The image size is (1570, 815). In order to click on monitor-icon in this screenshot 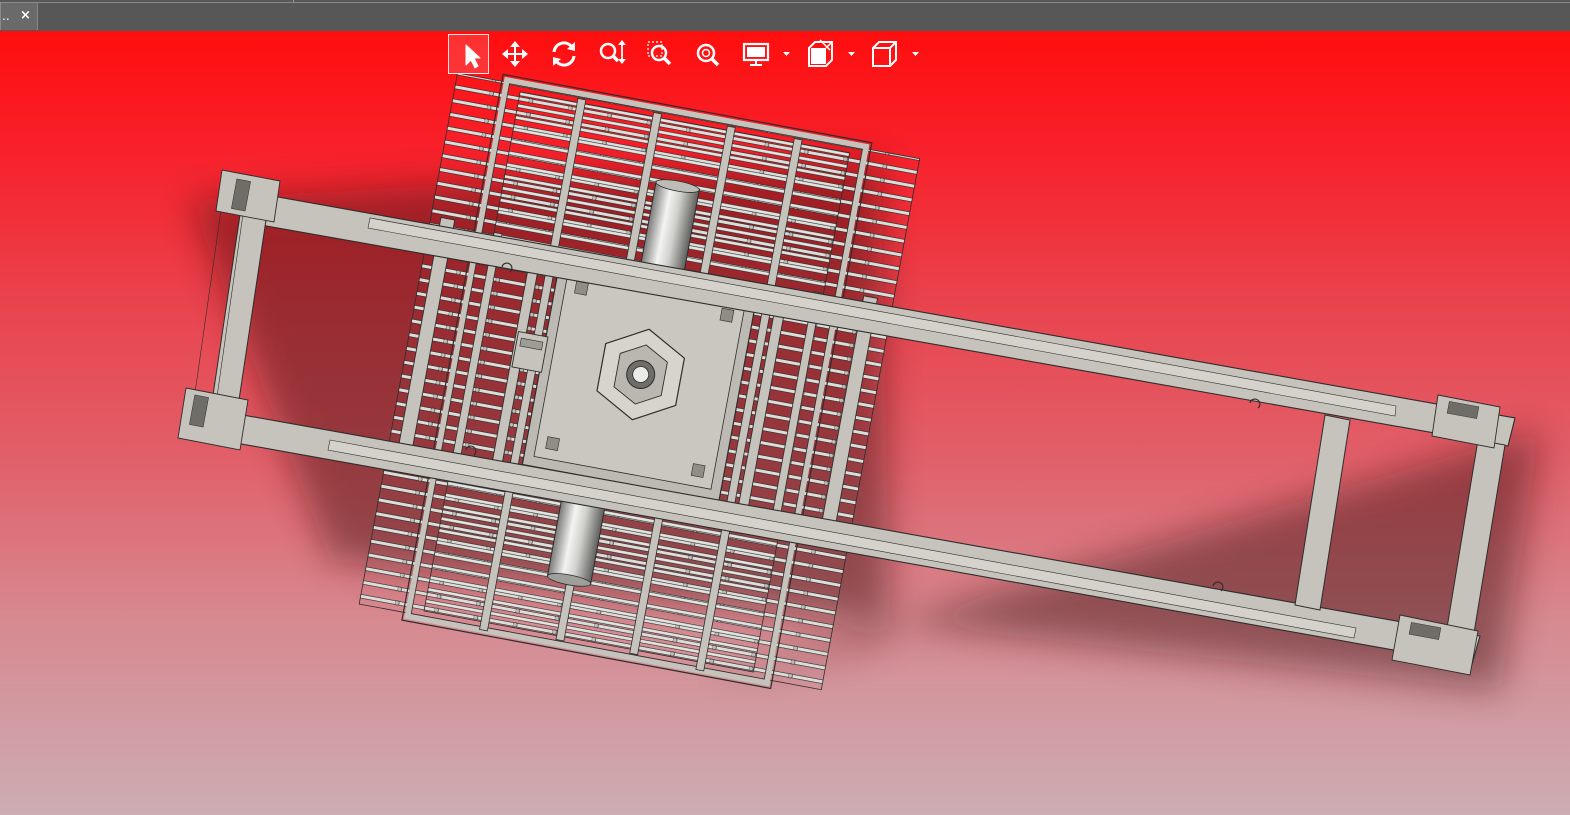, I will do `click(766, 54)`.